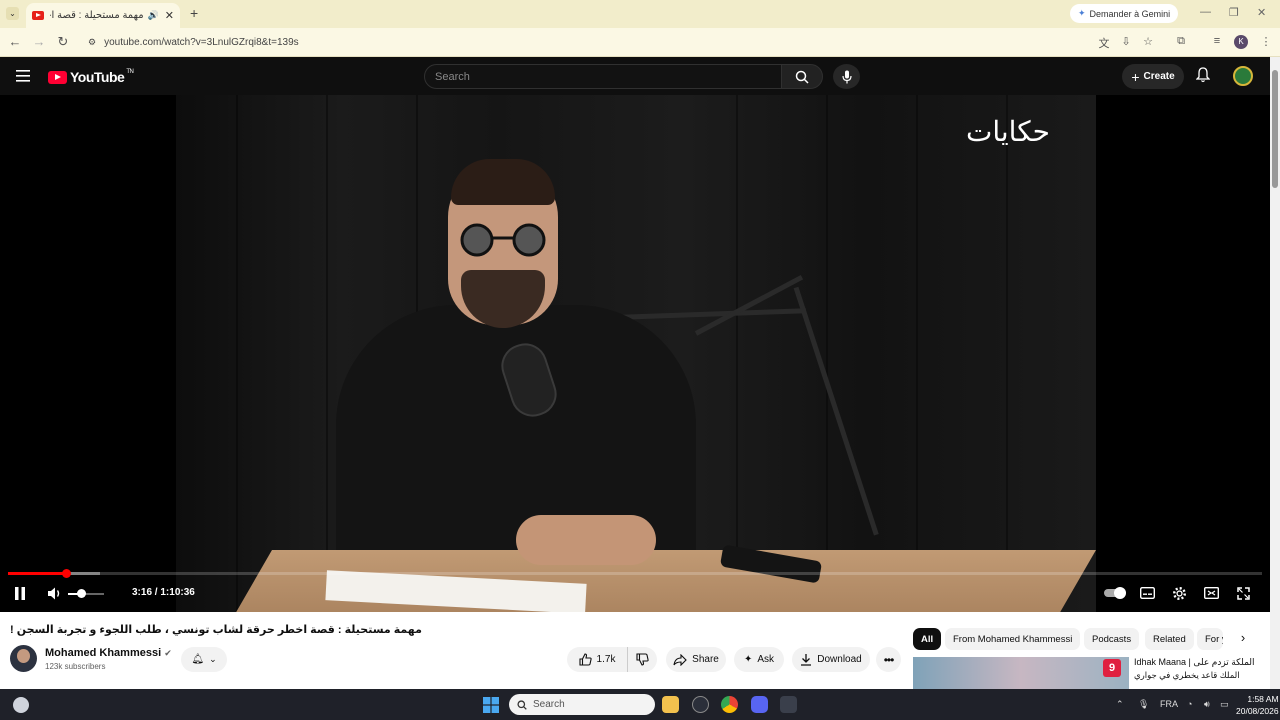  I want to click on tab-close-icon: ✕, so click(169, 15).